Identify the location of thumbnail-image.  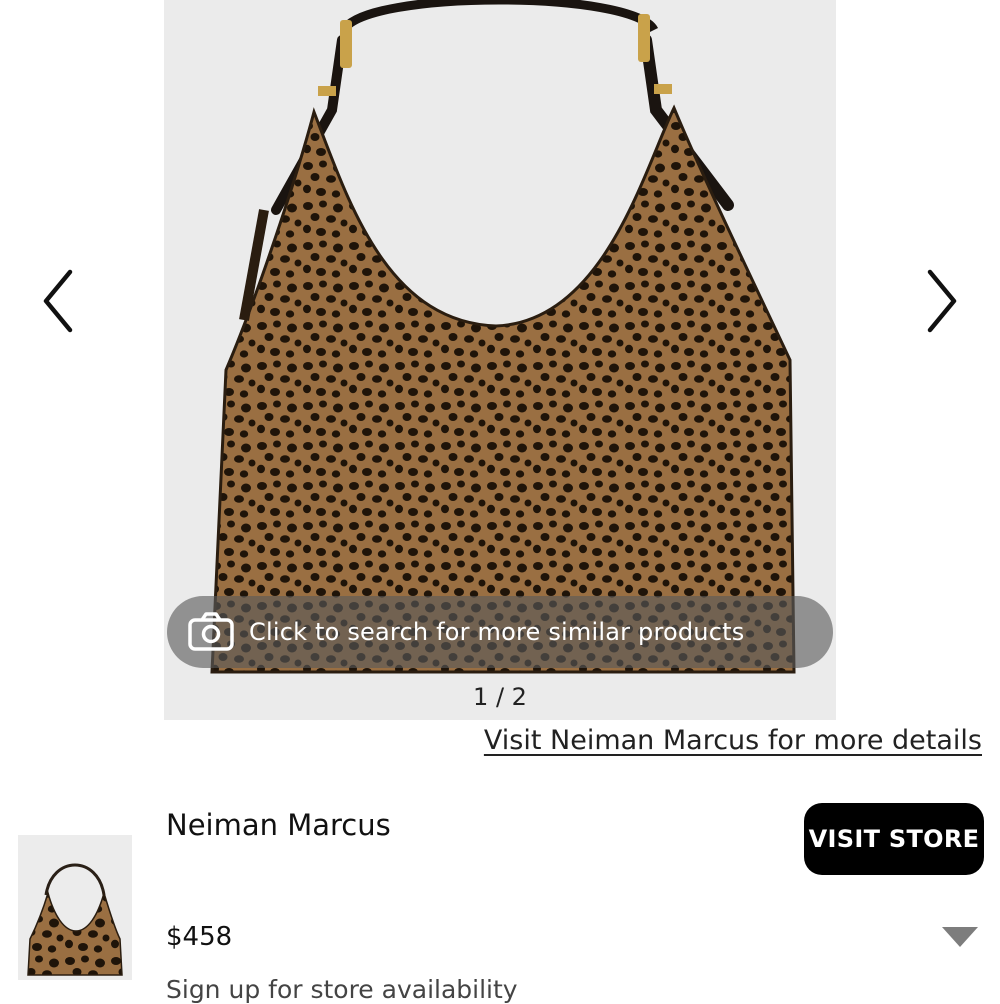
(75, 919).